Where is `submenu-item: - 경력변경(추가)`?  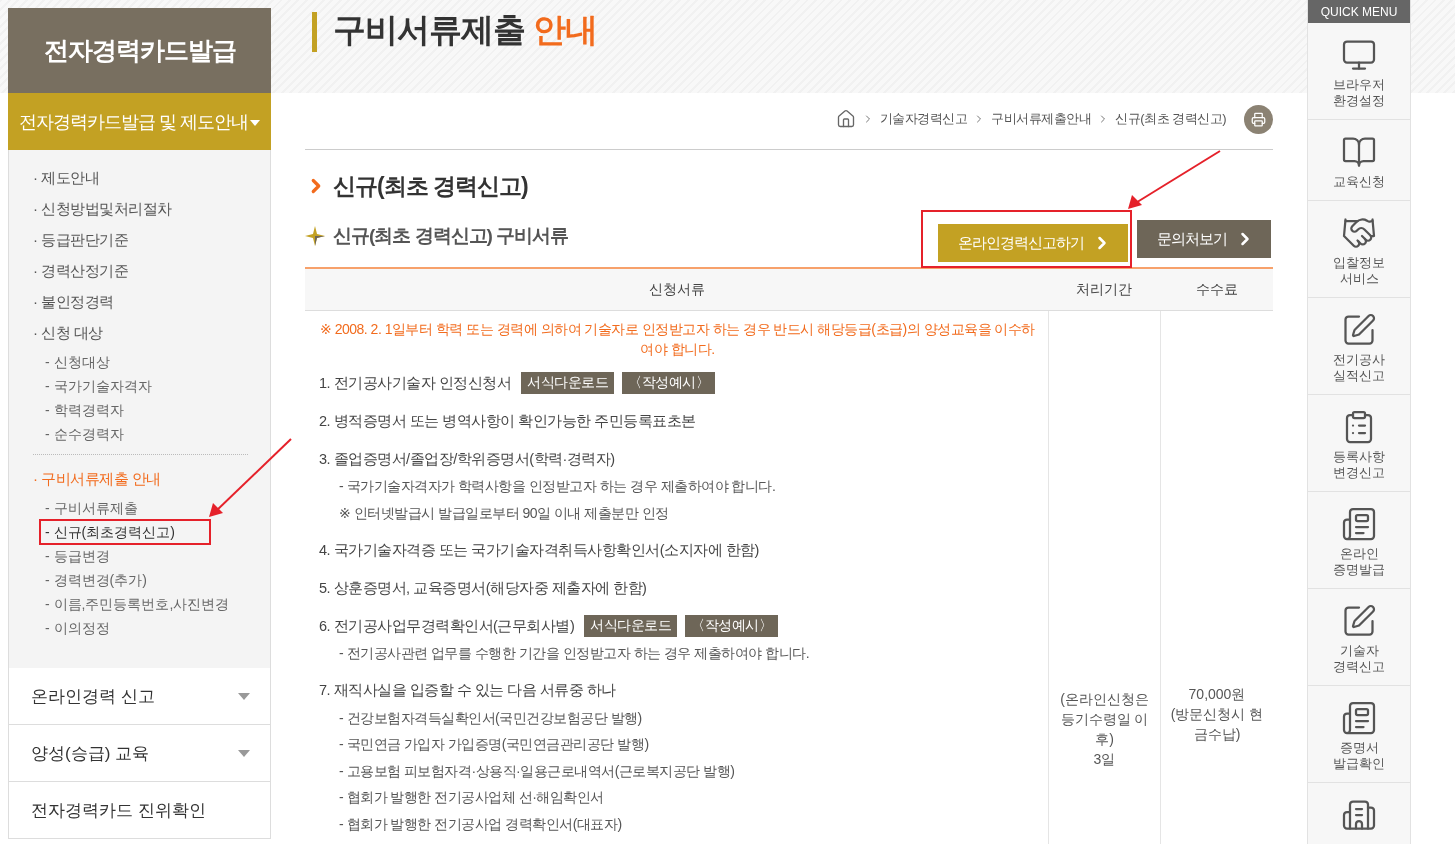 submenu-item: - 경력변경(추가) is located at coordinates (96, 580).